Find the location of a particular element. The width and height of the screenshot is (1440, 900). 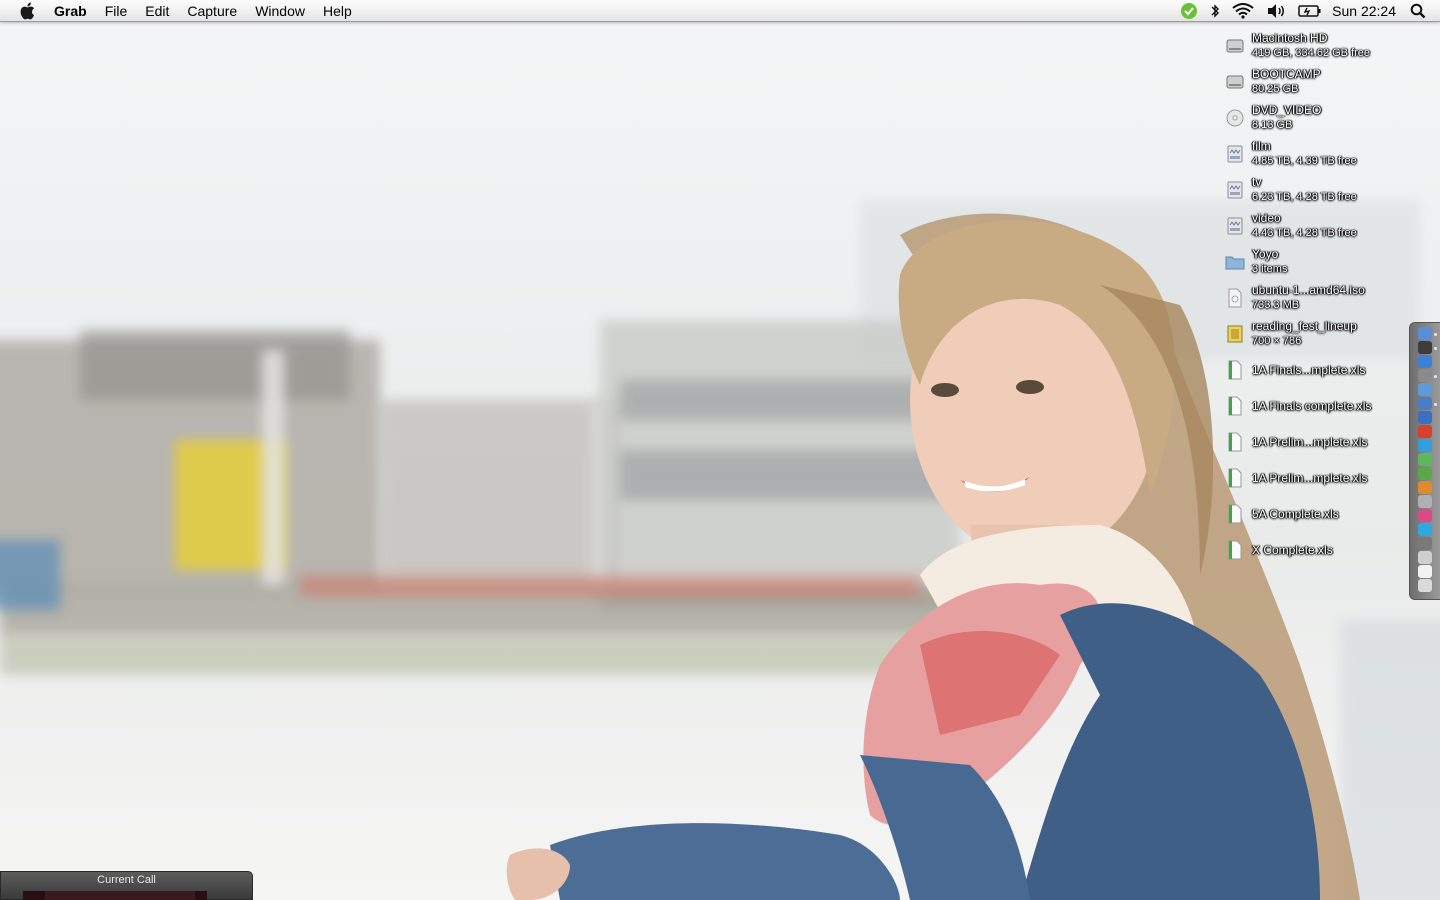

call-window-title: Current Call is located at coordinates (126, 880).